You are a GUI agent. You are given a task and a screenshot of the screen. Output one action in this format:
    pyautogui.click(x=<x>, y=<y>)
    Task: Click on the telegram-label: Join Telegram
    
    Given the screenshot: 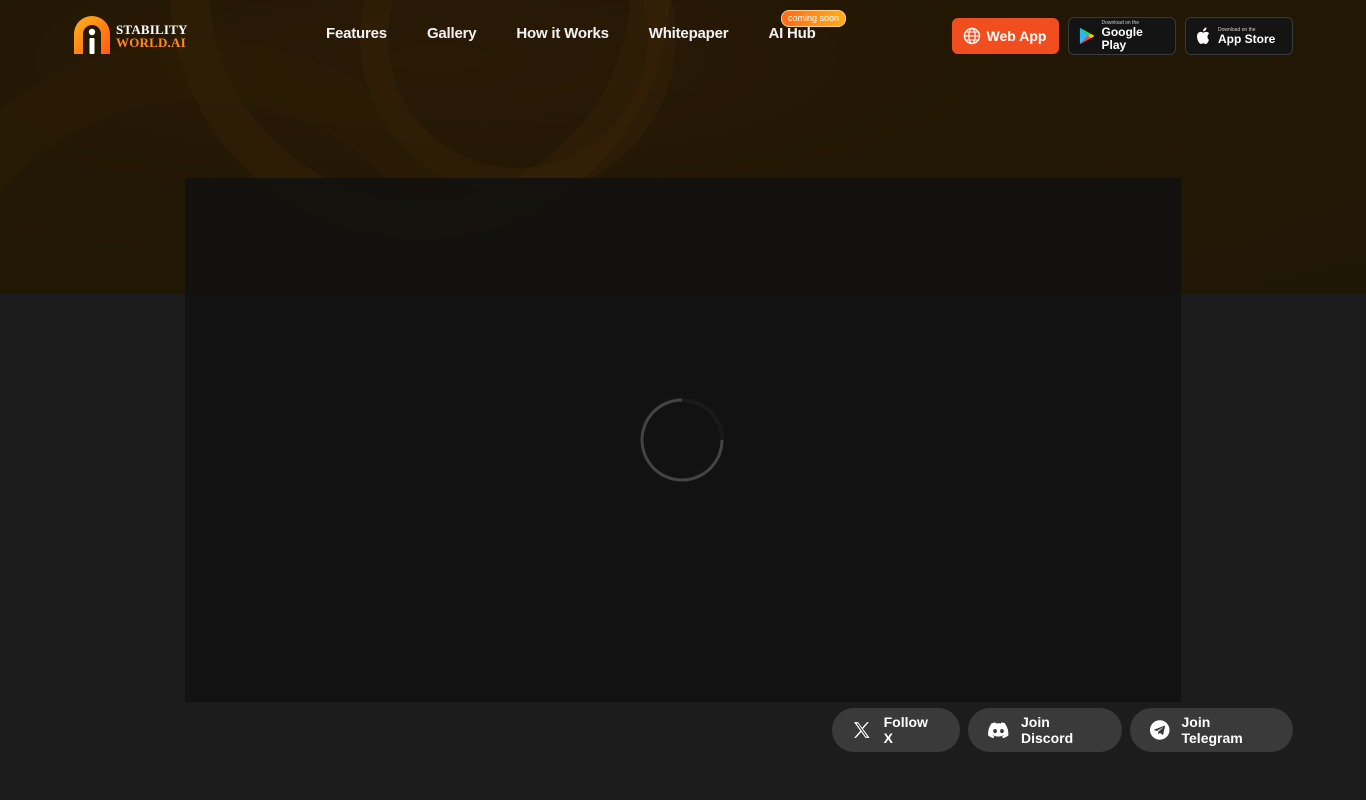 What is the action you would take?
    pyautogui.click(x=1212, y=730)
    